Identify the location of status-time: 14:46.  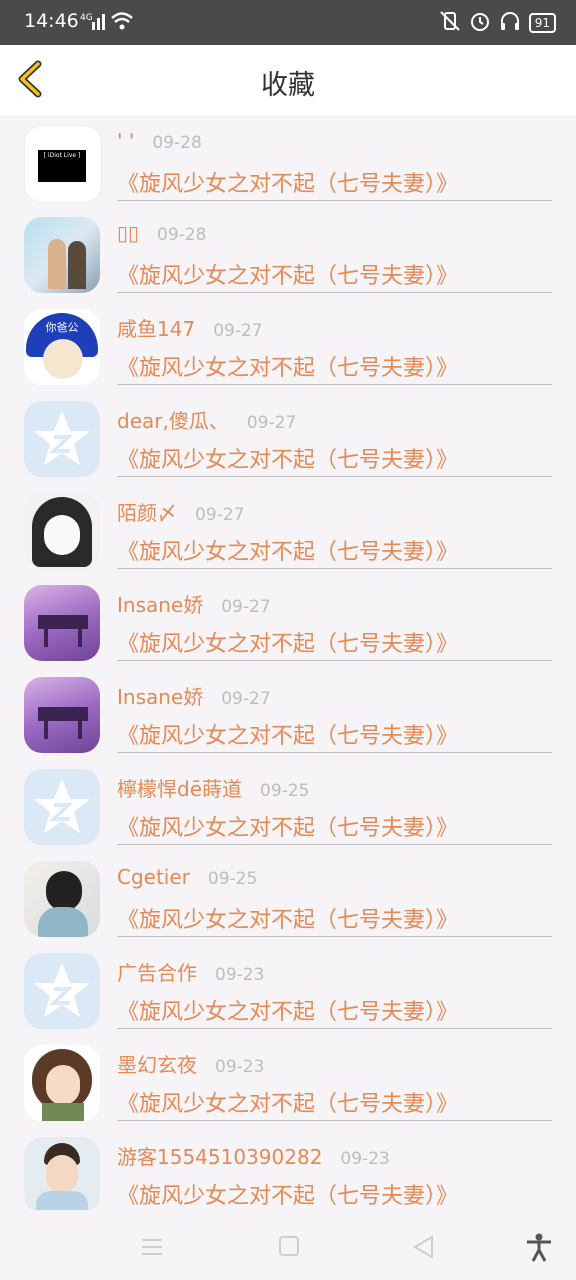
(51, 21).